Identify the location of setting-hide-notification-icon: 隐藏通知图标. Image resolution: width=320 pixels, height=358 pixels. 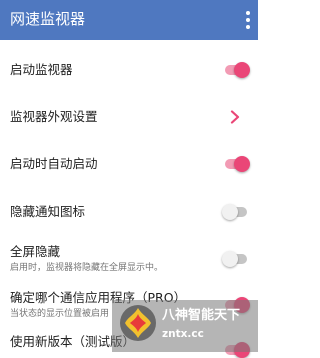
(129, 212).